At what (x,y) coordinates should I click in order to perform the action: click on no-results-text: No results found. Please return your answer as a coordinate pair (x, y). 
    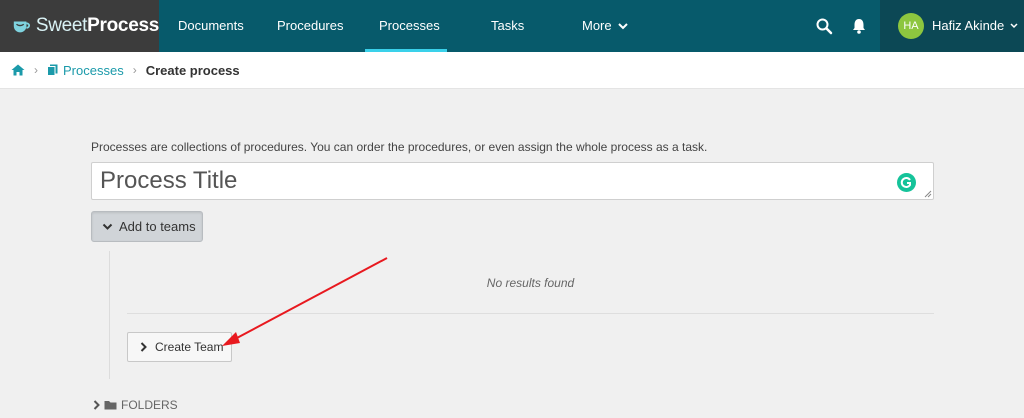
    Looking at the image, I should click on (530, 283).